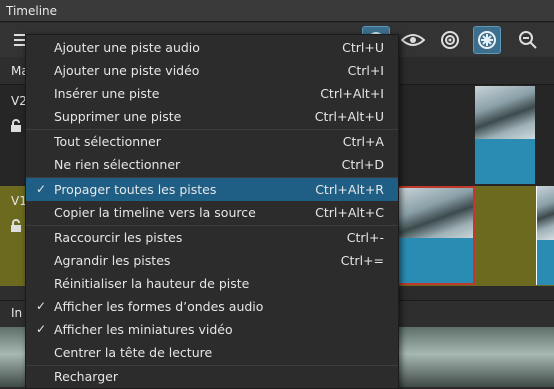  Describe the element at coordinates (212, 47) in the screenshot. I see `menu-item-add-audio-track: Ajouter une piste audio Ctrl+U` at that location.